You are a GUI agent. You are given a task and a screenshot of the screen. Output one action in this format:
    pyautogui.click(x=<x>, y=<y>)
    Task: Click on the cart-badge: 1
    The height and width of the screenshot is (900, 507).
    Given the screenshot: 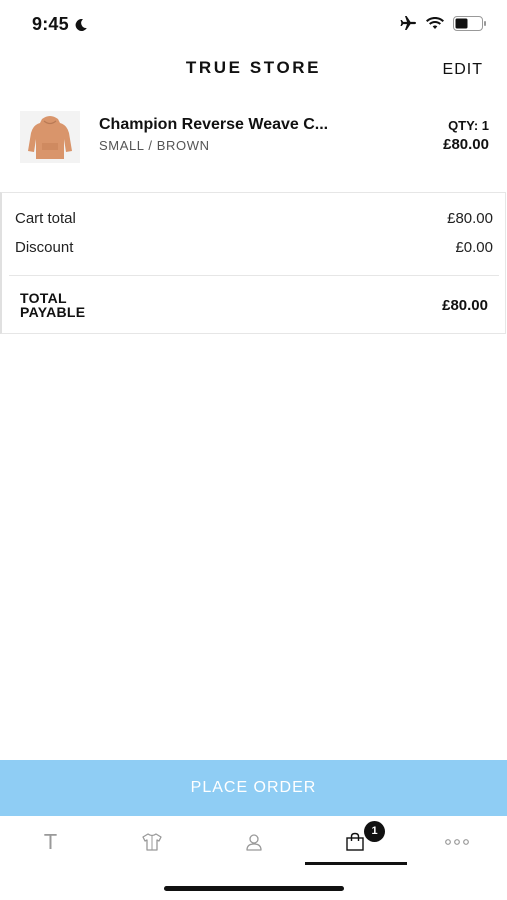 What is the action you would take?
    pyautogui.click(x=374, y=831)
    